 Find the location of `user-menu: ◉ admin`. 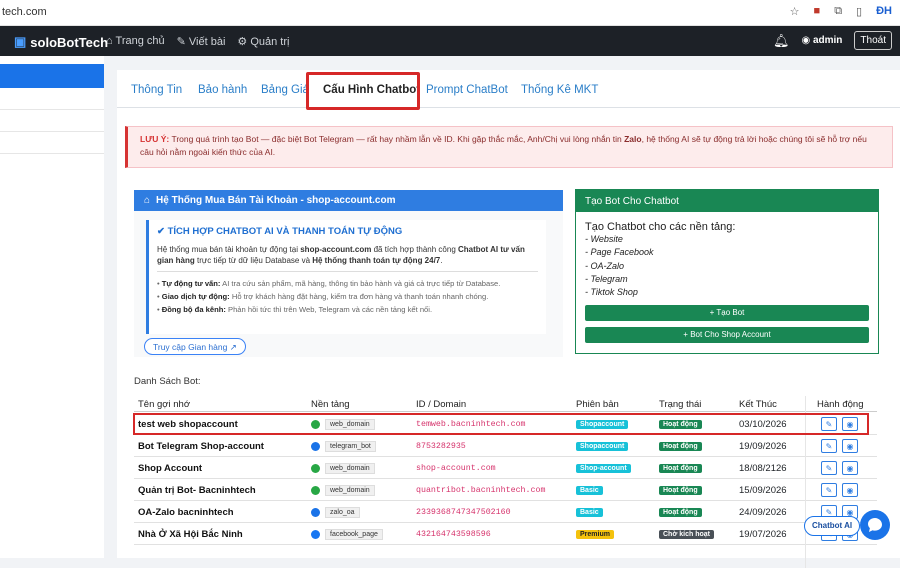

user-menu: ◉ admin is located at coordinates (821, 40).